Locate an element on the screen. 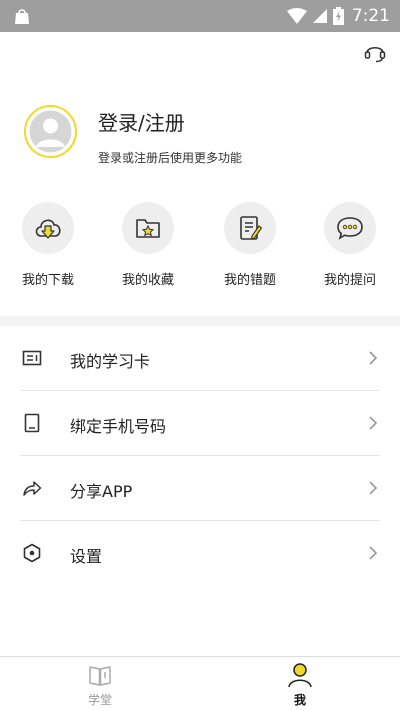 The width and height of the screenshot is (400, 711). cloud-download-icon is located at coordinates (48, 229).